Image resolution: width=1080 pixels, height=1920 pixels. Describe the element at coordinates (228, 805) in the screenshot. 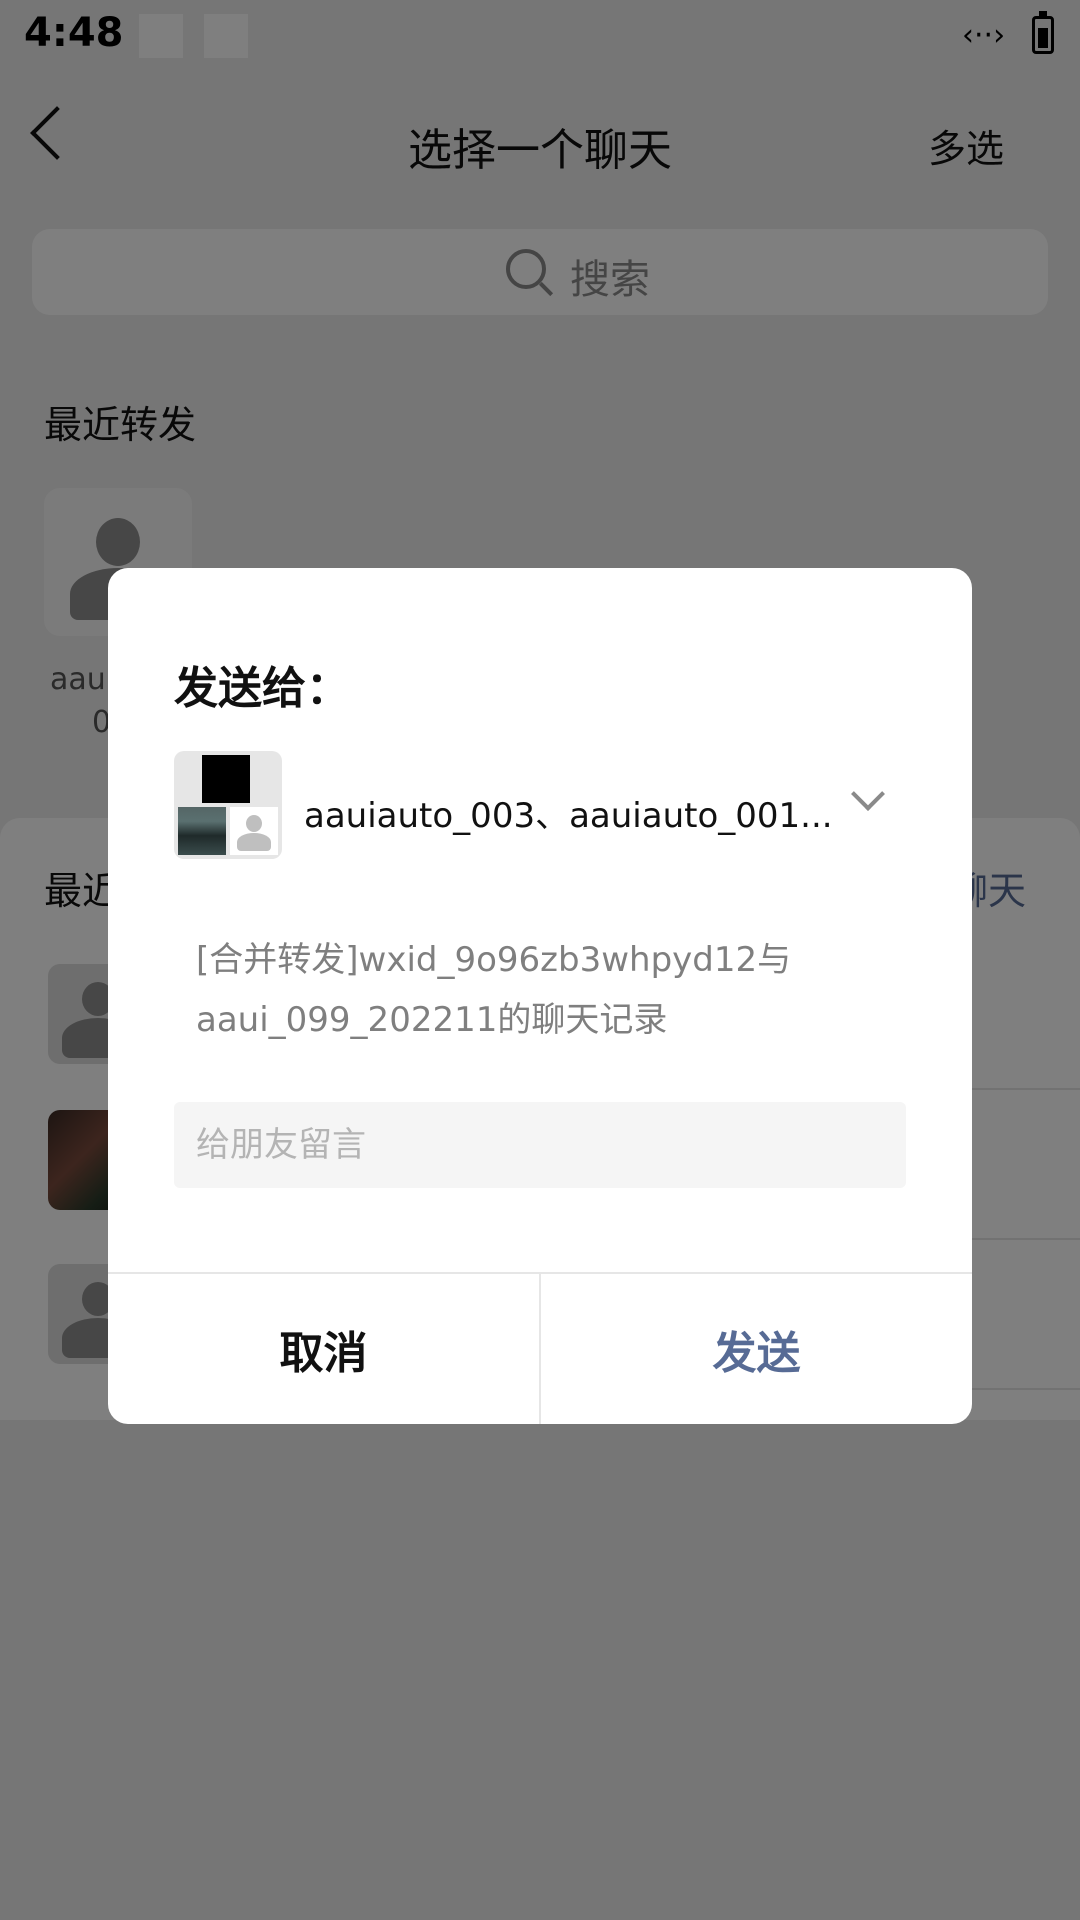

I see `group-avatar` at that location.